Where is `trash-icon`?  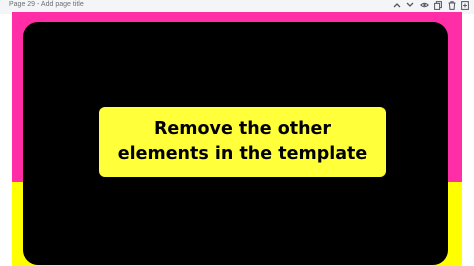 trash-icon is located at coordinates (452, 5).